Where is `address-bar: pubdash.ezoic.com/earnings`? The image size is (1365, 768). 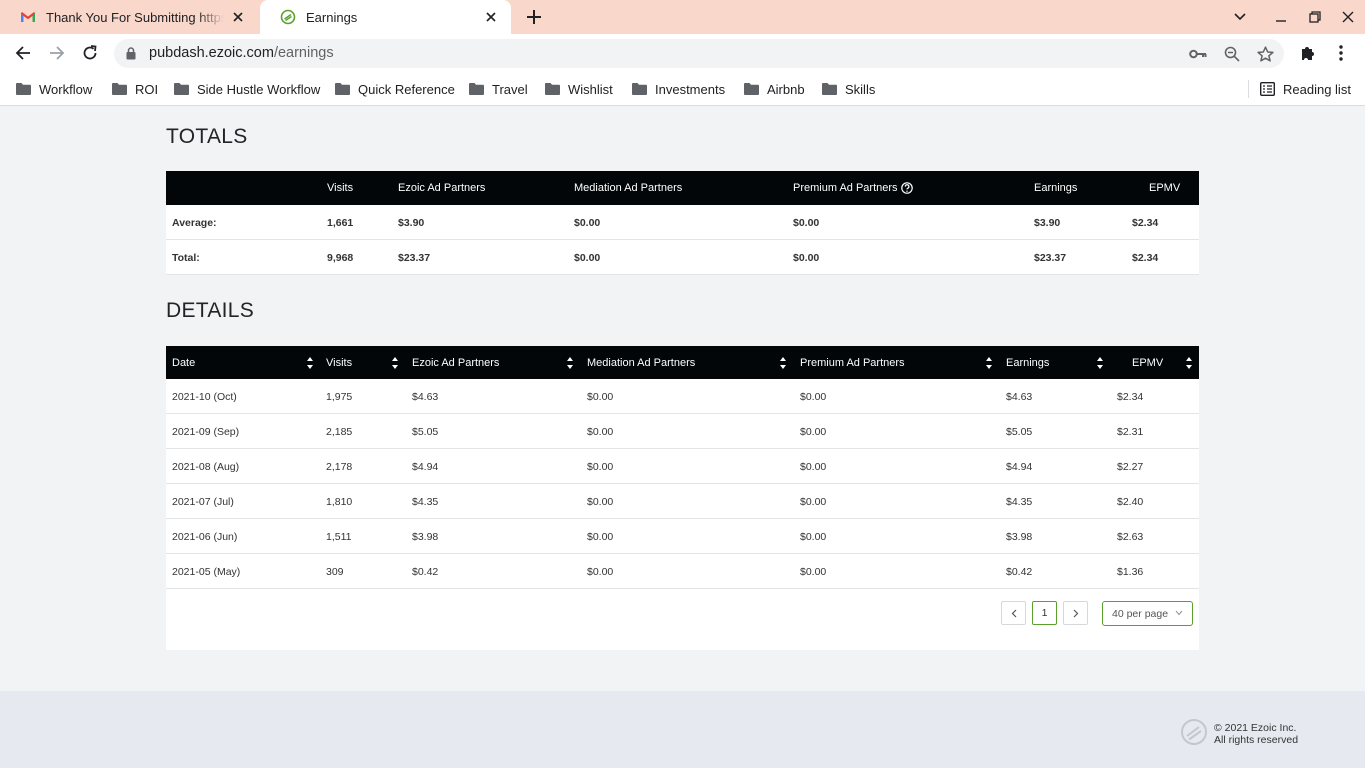 address-bar: pubdash.ezoic.com/earnings is located at coordinates (699, 53).